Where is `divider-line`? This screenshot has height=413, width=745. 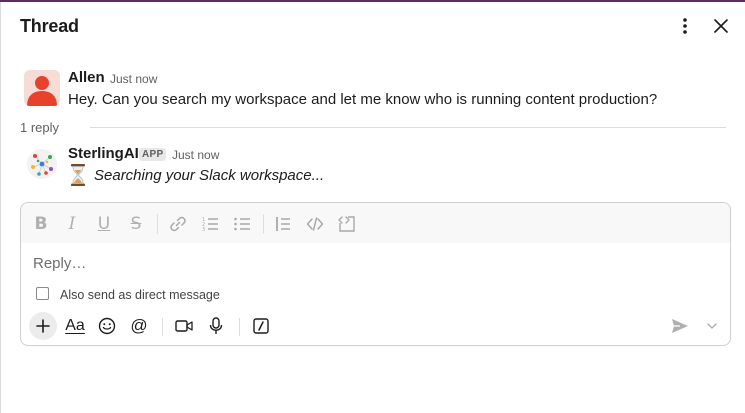 divider-line is located at coordinates (408, 127).